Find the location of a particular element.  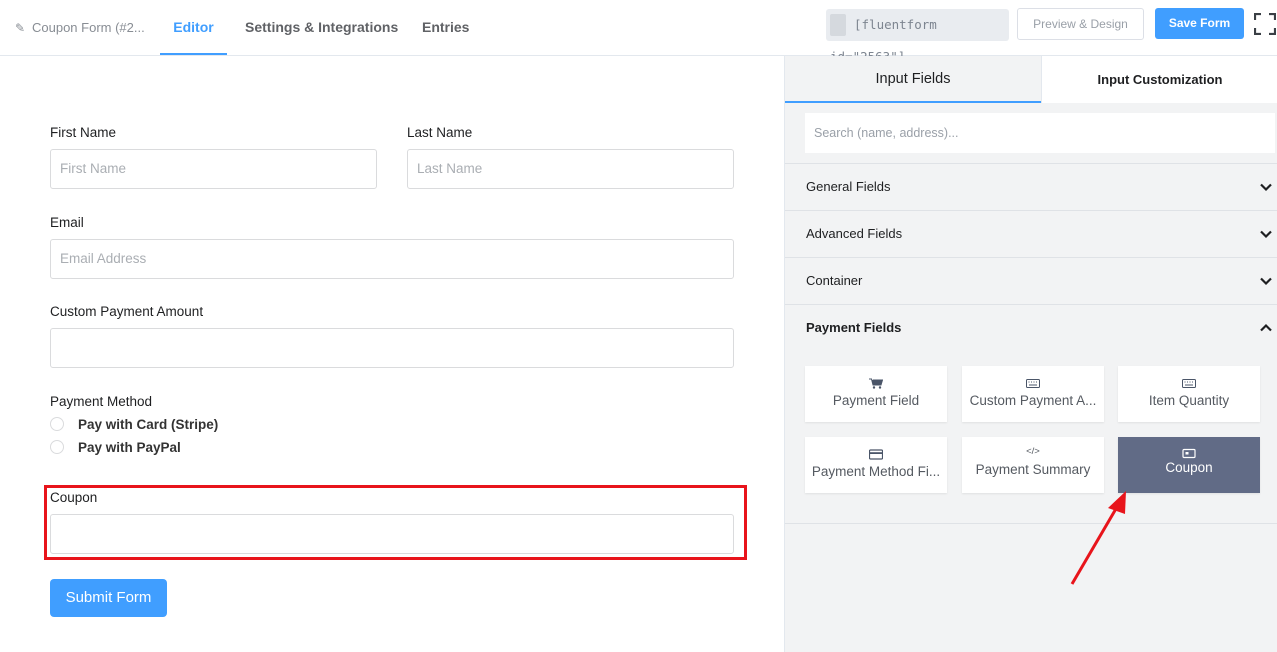

sidebar-tabs: Input Fields Input Customization is located at coordinates (1031, 79).